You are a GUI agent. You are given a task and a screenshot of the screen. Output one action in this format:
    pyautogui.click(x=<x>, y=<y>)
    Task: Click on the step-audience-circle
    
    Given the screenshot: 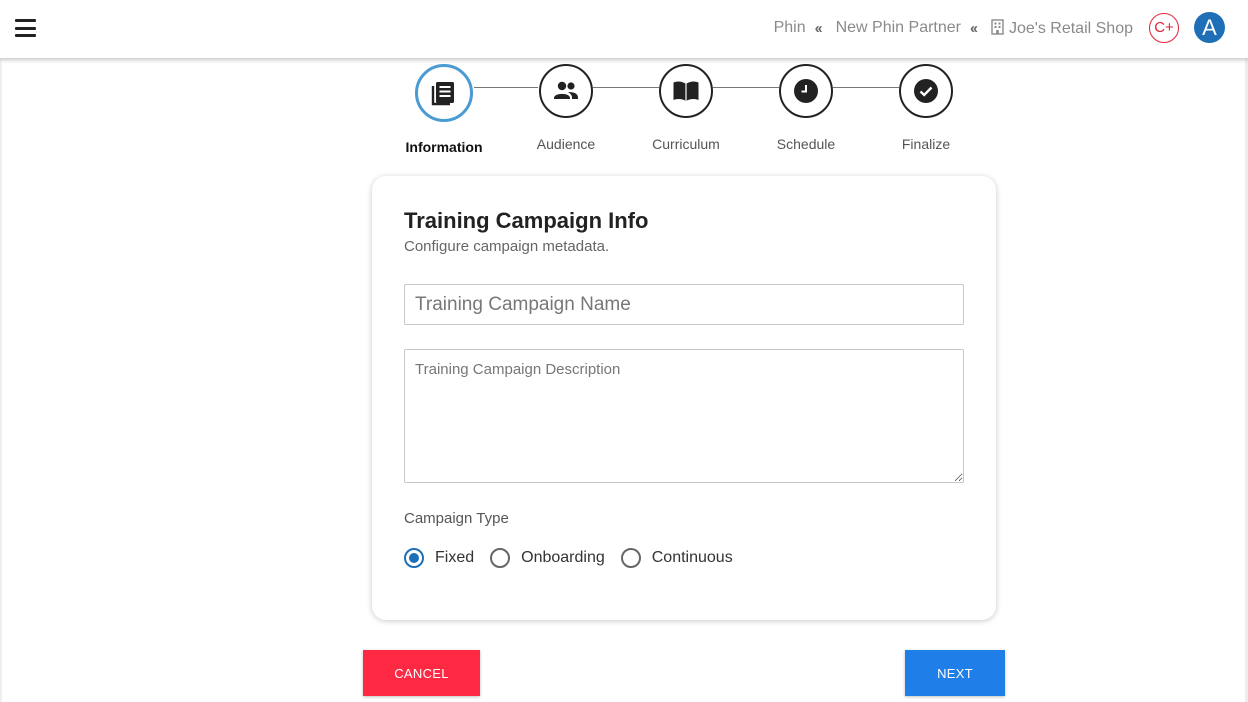 What is the action you would take?
    pyautogui.click(x=566, y=91)
    